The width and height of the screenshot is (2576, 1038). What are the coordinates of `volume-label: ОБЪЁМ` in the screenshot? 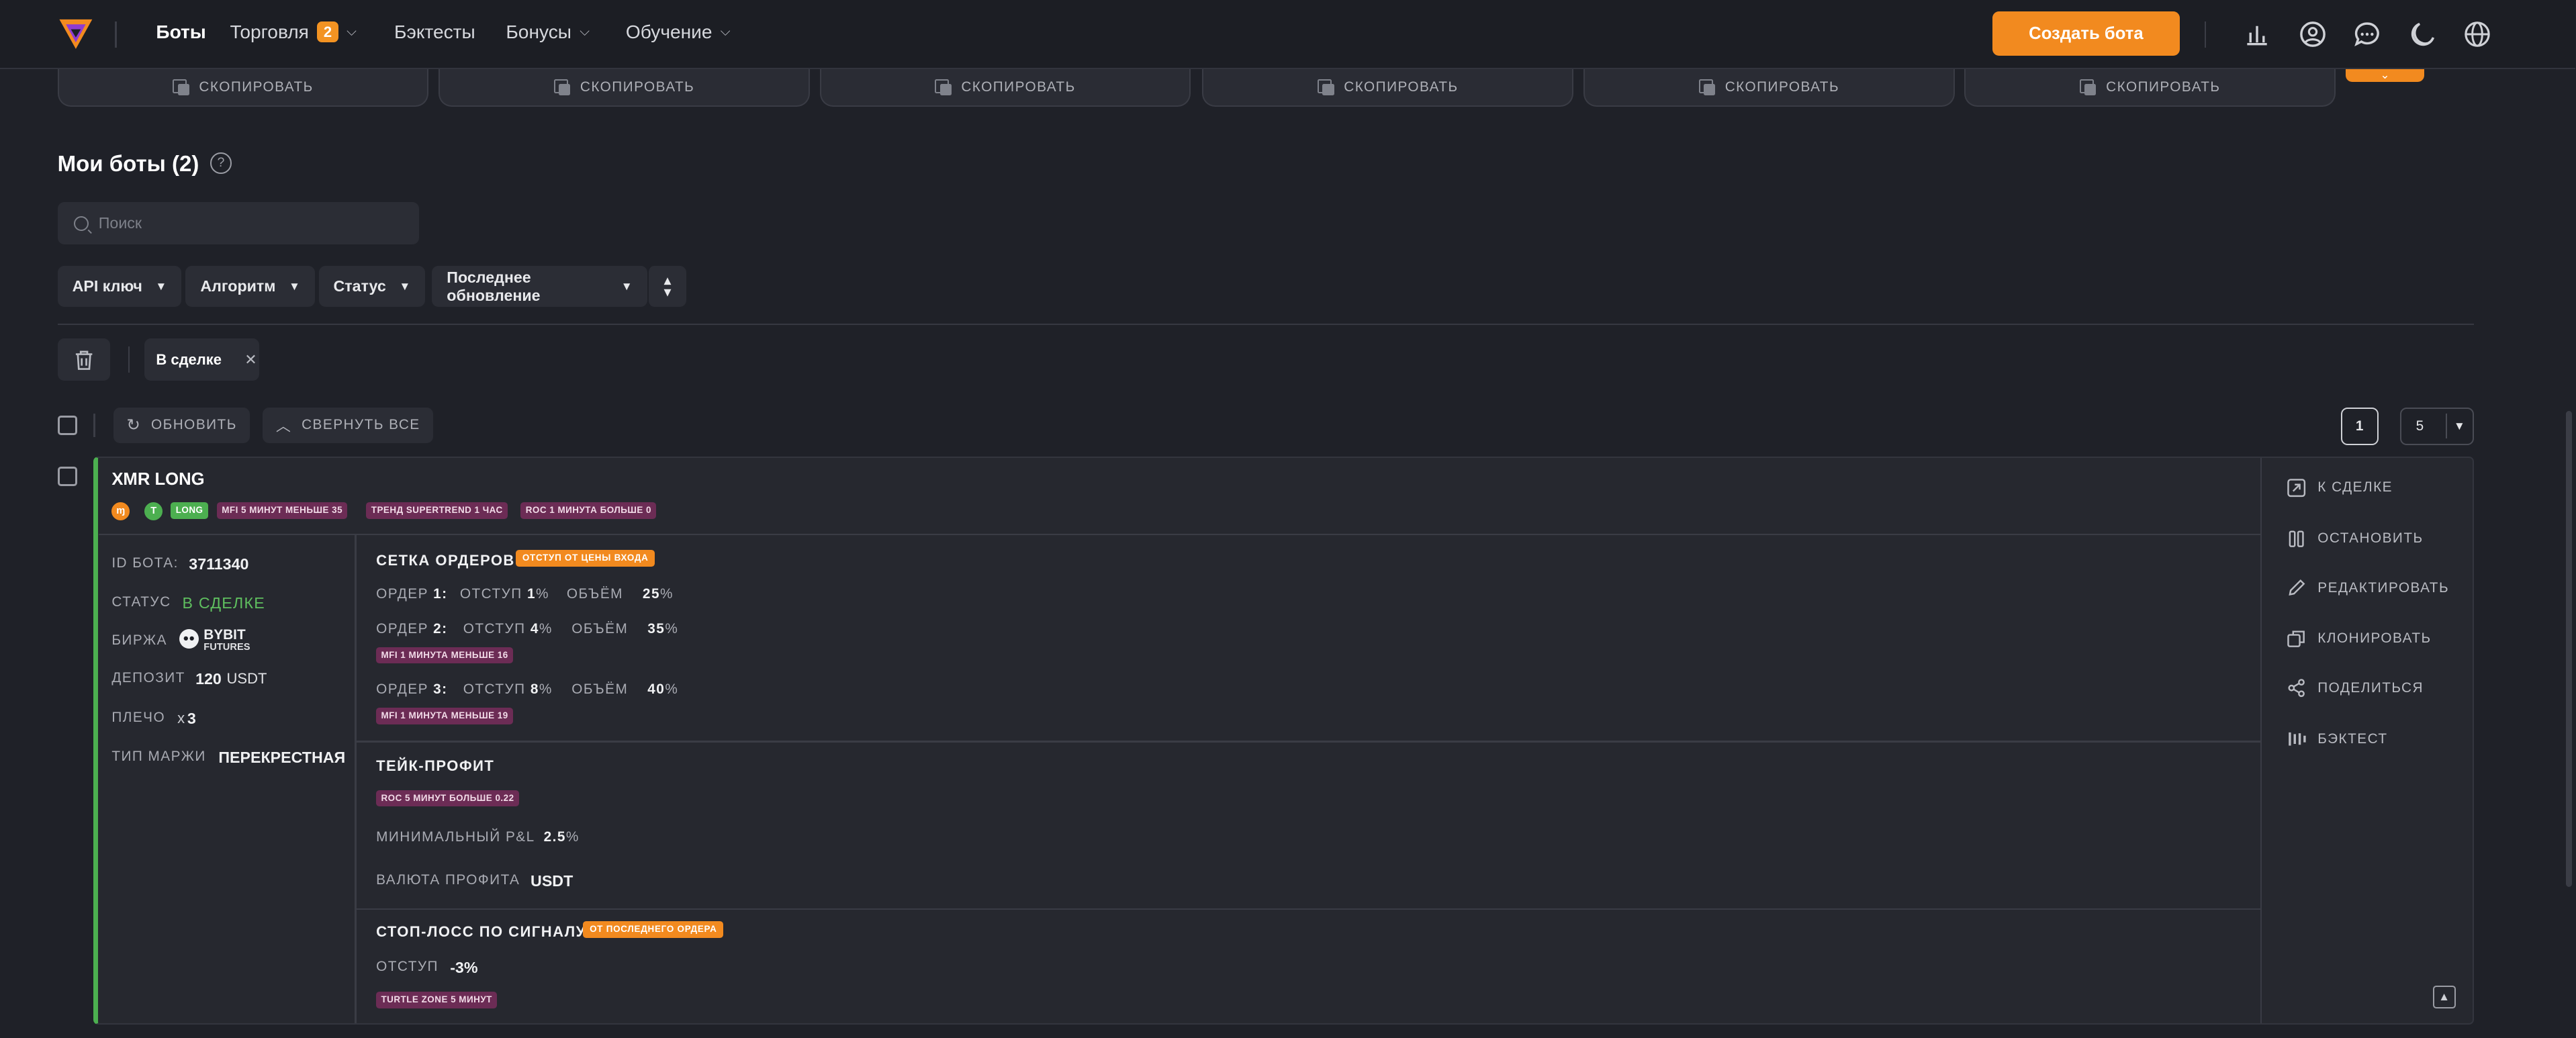 It's located at (594, 594).